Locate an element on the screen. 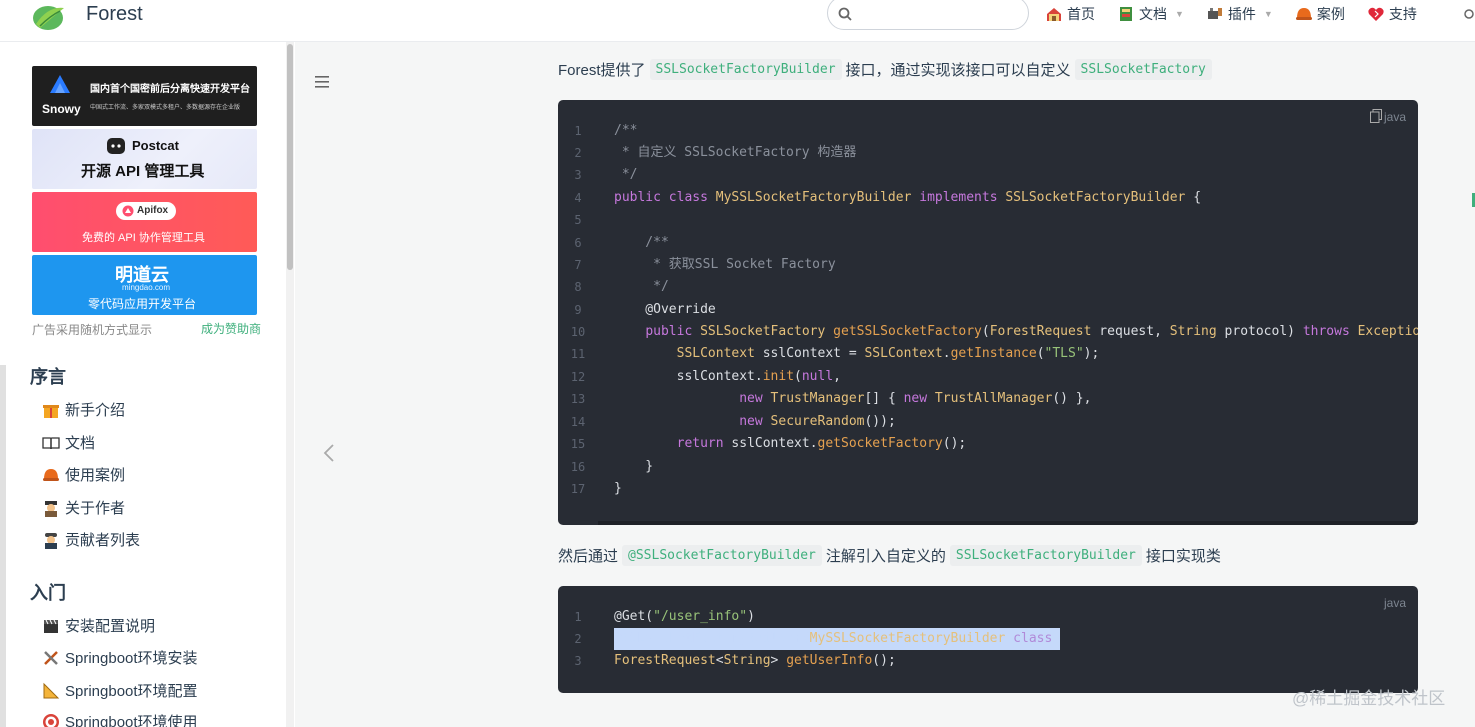 This screenshot has height=727, width=1475. sidebar-item-docs: 文档 is located at coordinates (68, 442).